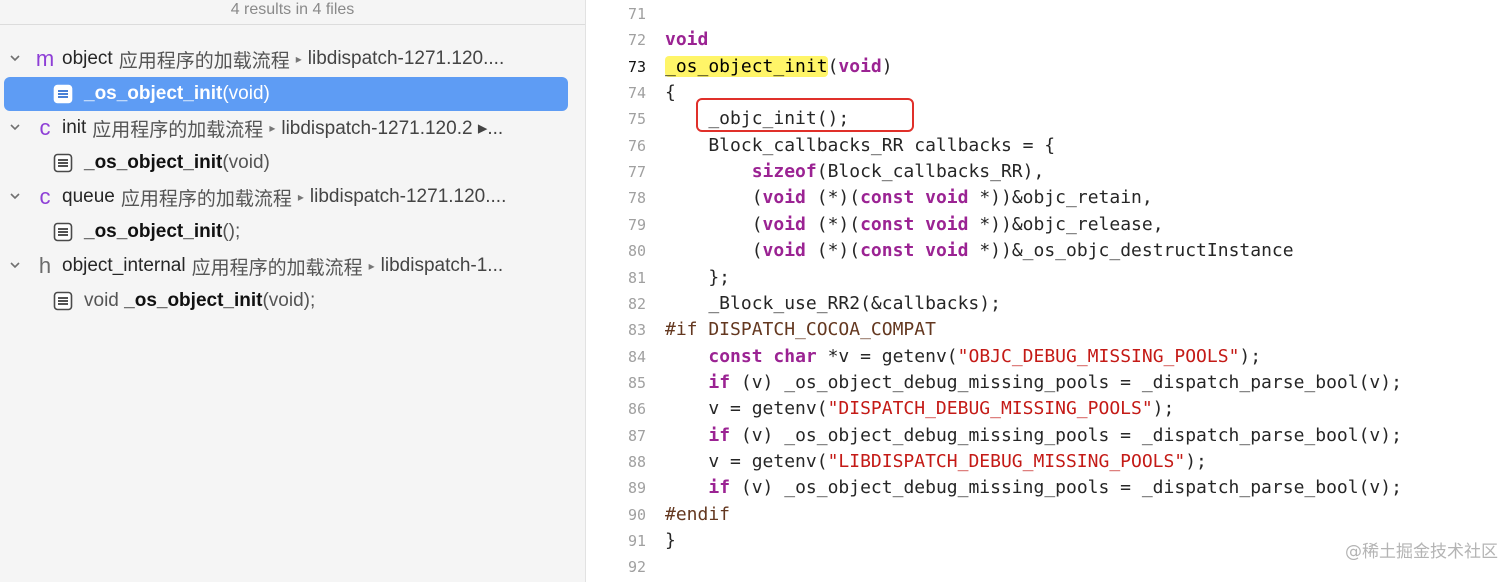 The image size is (1512, 582). What do you see at coordinates (88, 196) in the screenshot?
I see `result-file-name: queue` at bounding box center [88, 196].